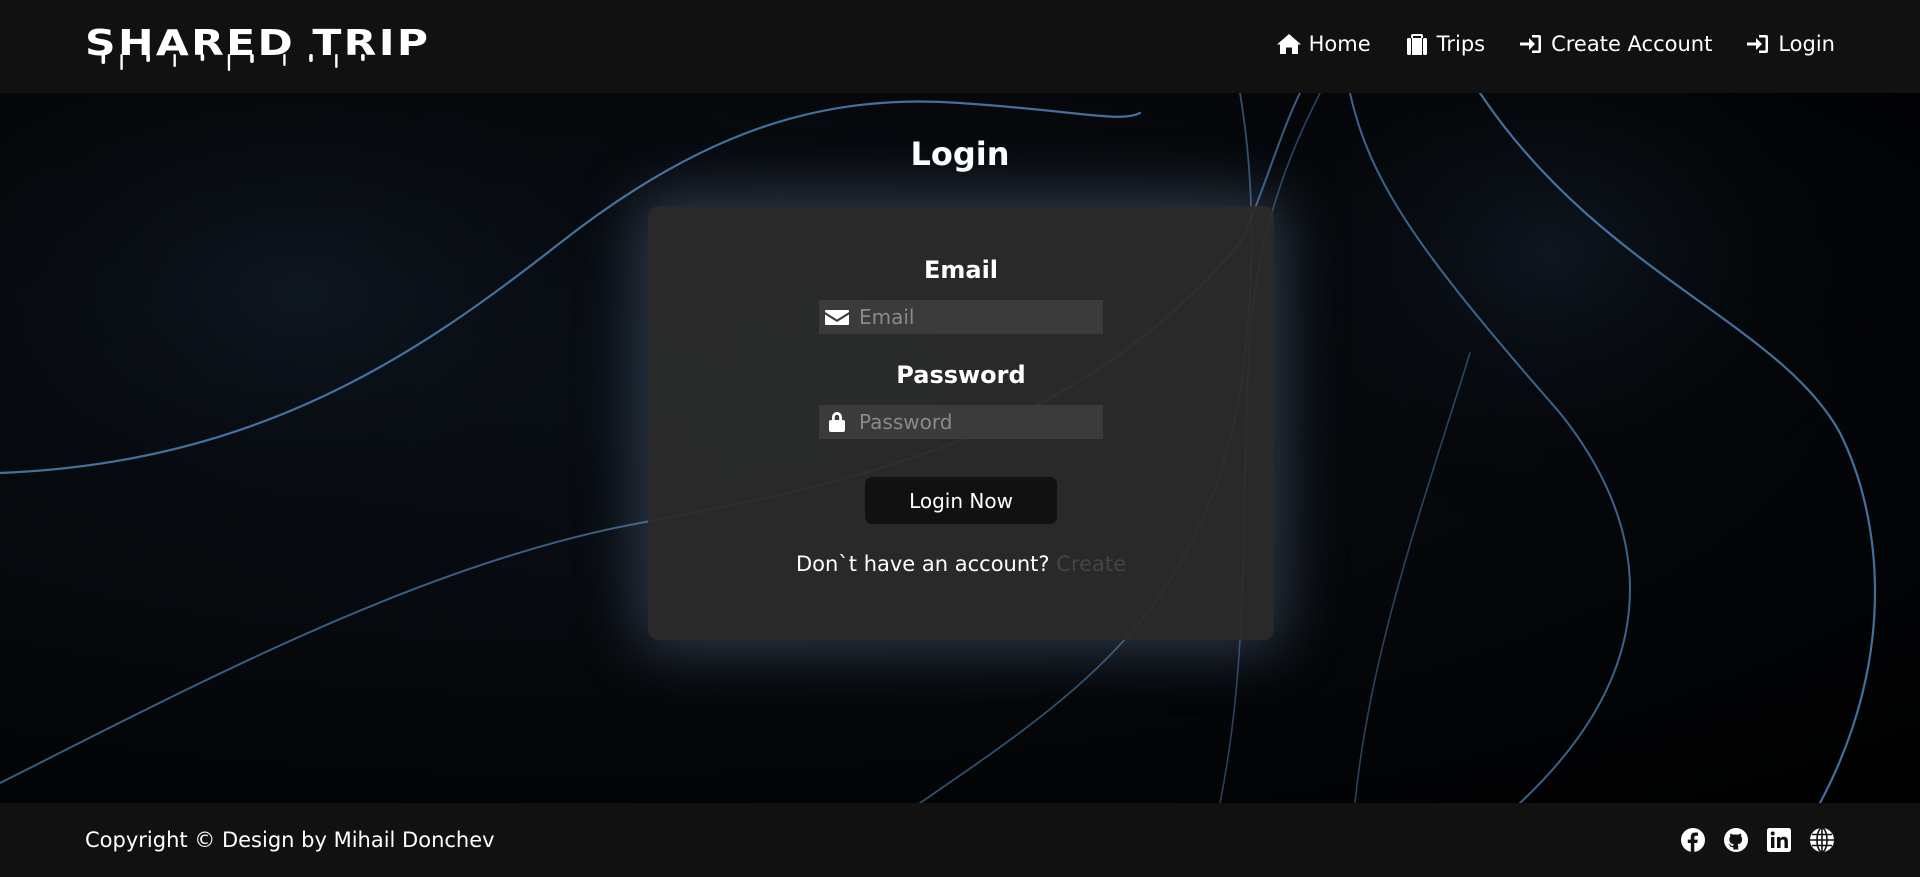 This screenshot has width=1920, height=877. What do you see at coordinates (1288, 43) in the screenshot?
I see `home-icon` at bounding box center [1288, 43].